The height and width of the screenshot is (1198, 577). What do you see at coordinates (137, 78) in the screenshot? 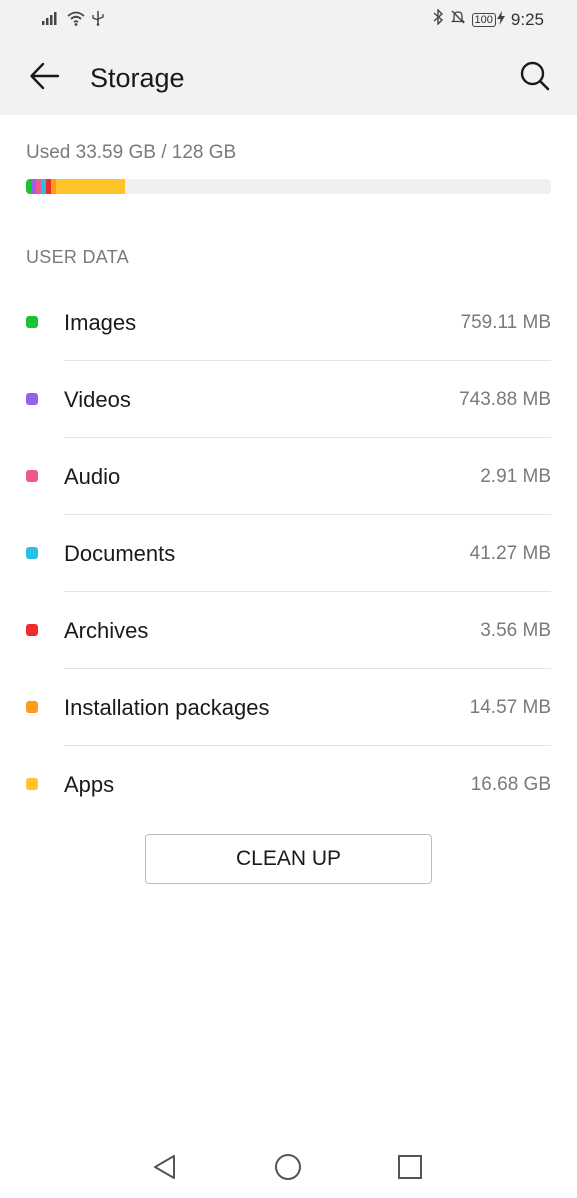
I see `page-title: Storage` at bounding box center [137, 78].